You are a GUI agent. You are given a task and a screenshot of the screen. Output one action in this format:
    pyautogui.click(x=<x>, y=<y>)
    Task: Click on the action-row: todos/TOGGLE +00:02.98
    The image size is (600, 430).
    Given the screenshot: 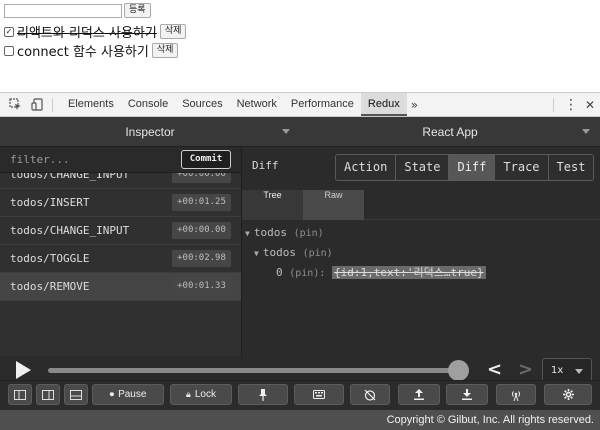 What is the action you would take?
    pyautogui.click(x=120, y=259)
    